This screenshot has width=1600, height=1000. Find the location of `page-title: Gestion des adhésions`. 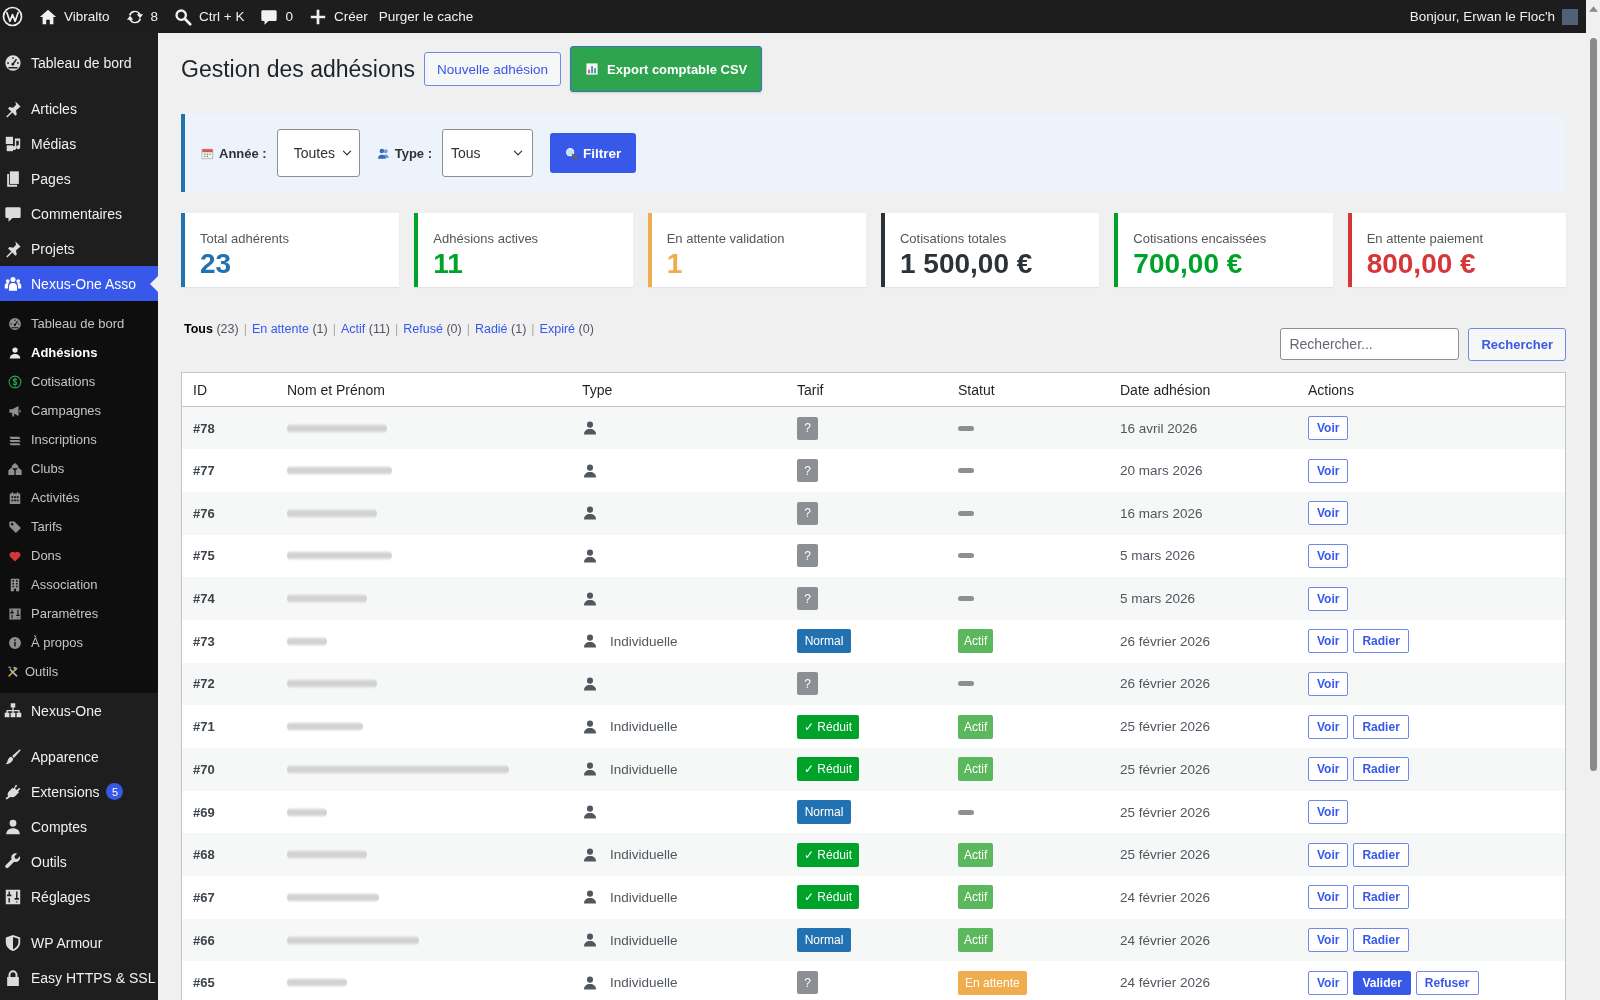

page-title: Gestion des adhésions is located at coordinates (298, 69).